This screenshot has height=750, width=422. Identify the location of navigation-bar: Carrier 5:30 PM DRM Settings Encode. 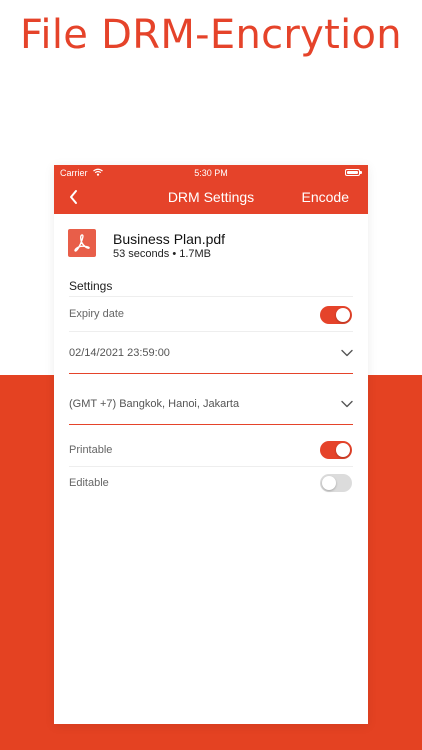
(211, 189).